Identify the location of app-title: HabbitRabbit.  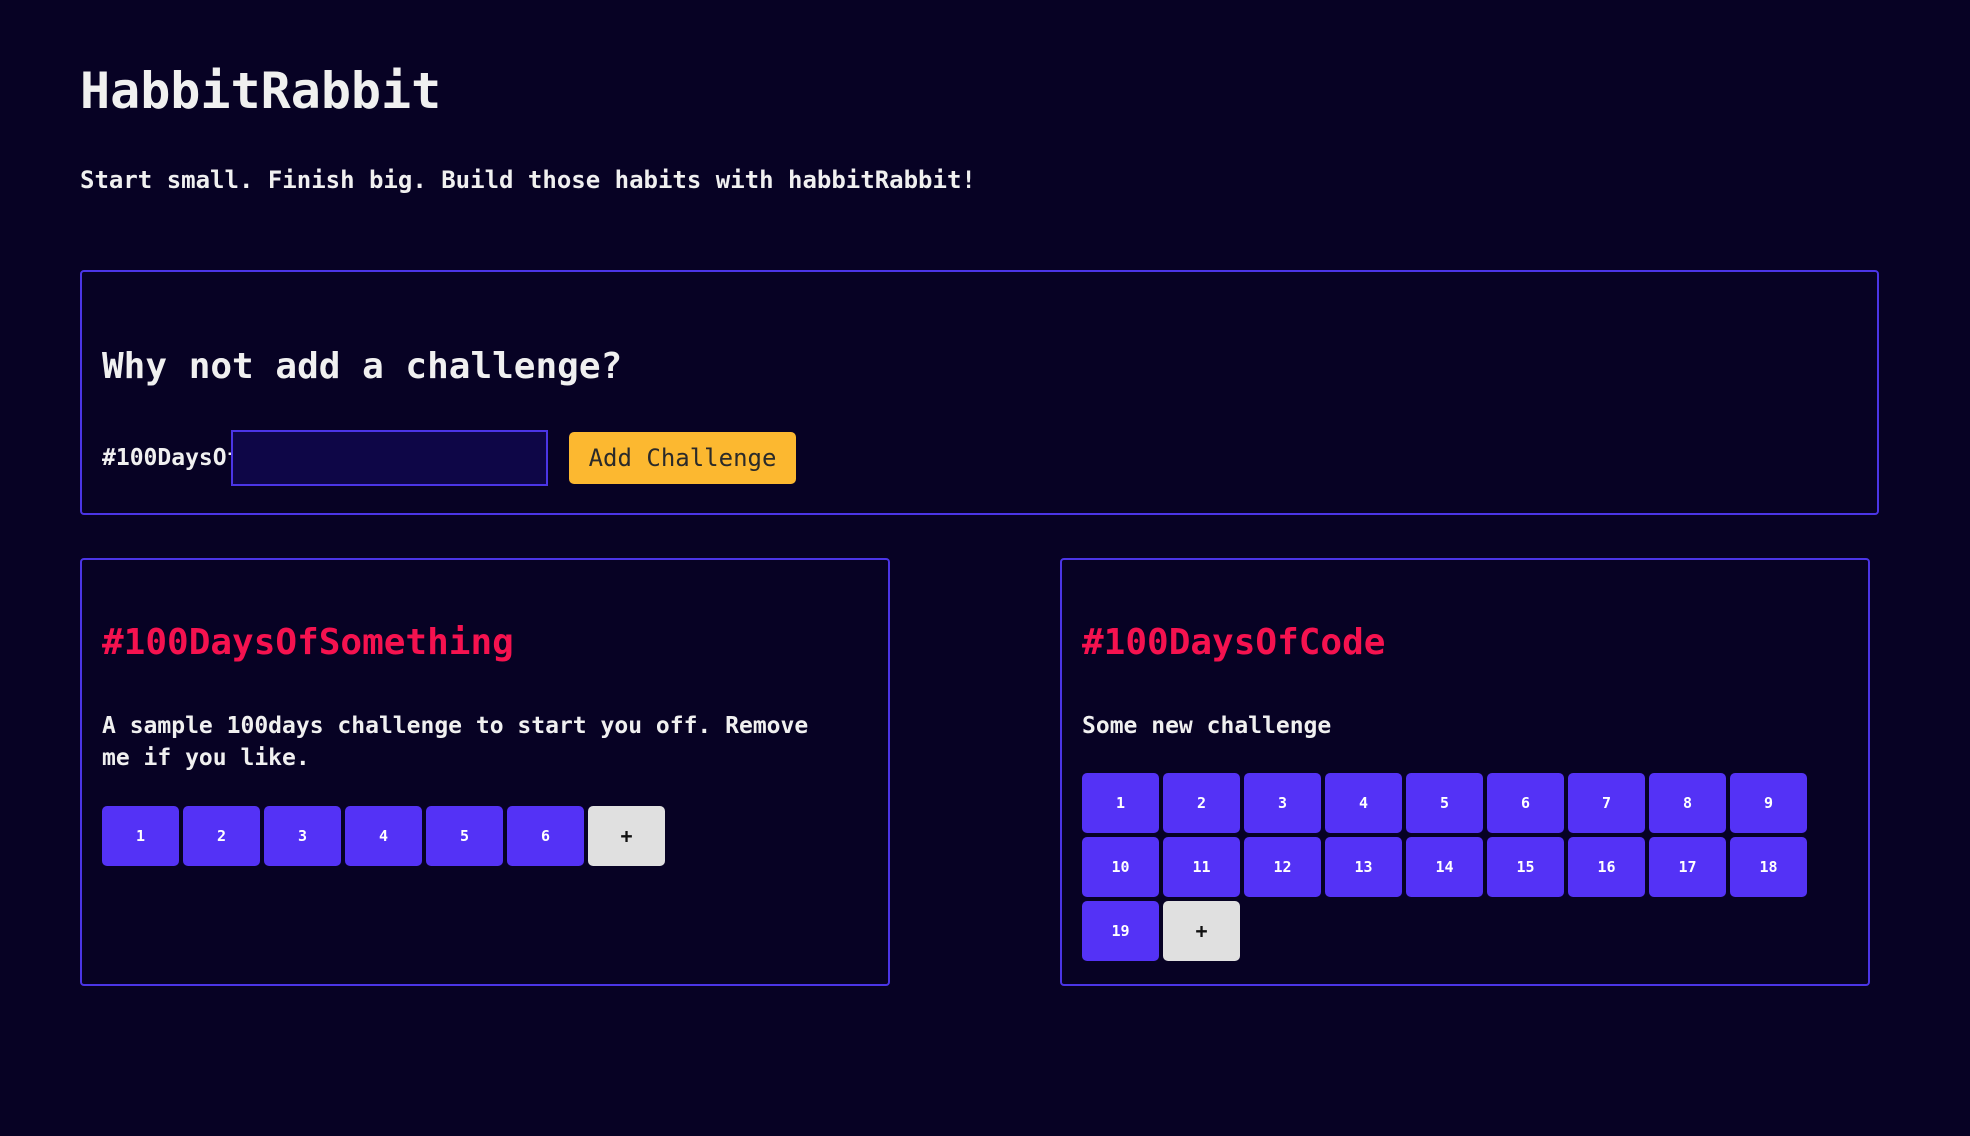
(261, 91).